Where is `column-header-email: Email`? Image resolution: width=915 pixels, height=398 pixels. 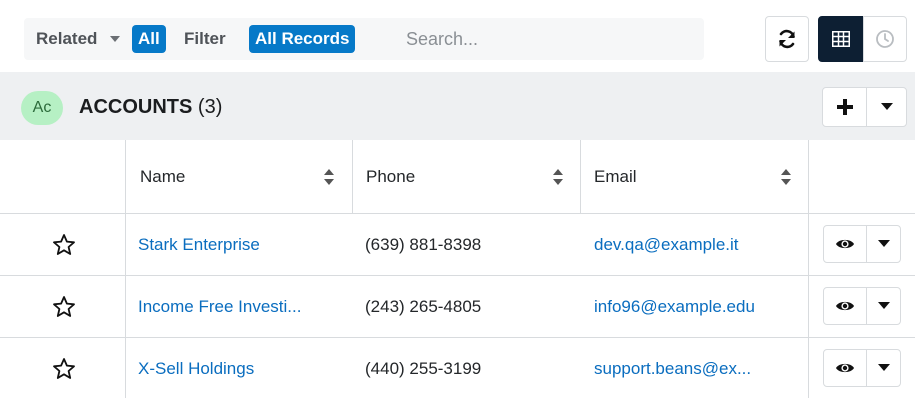 column-header-email: Email is located at coordinates (615, 177).